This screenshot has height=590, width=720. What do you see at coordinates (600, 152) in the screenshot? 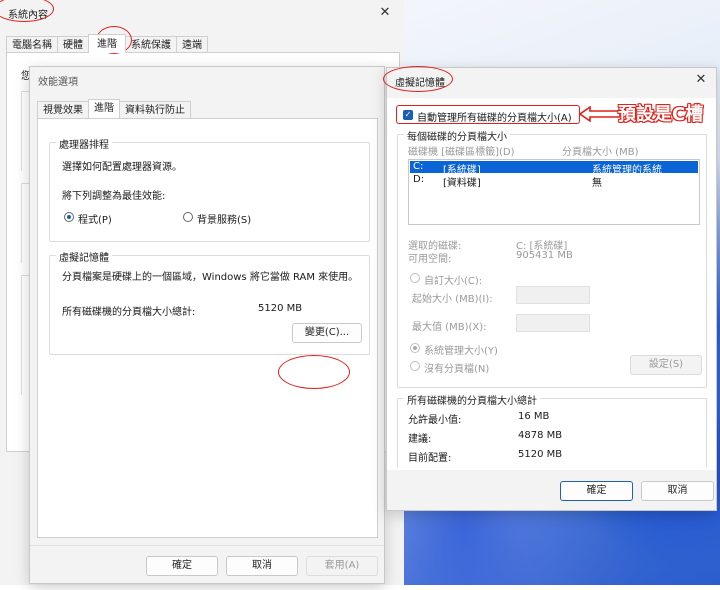
I see `size-column-header: 分頁檔大小 (MB)` at bounding box center [600, 152].